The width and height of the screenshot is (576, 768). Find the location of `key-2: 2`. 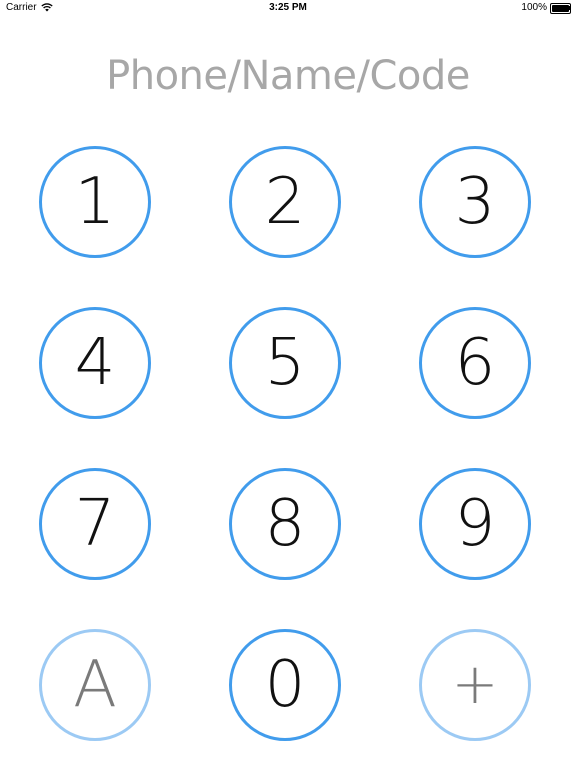

key-2: 2 is located at coordinates (285, 202).